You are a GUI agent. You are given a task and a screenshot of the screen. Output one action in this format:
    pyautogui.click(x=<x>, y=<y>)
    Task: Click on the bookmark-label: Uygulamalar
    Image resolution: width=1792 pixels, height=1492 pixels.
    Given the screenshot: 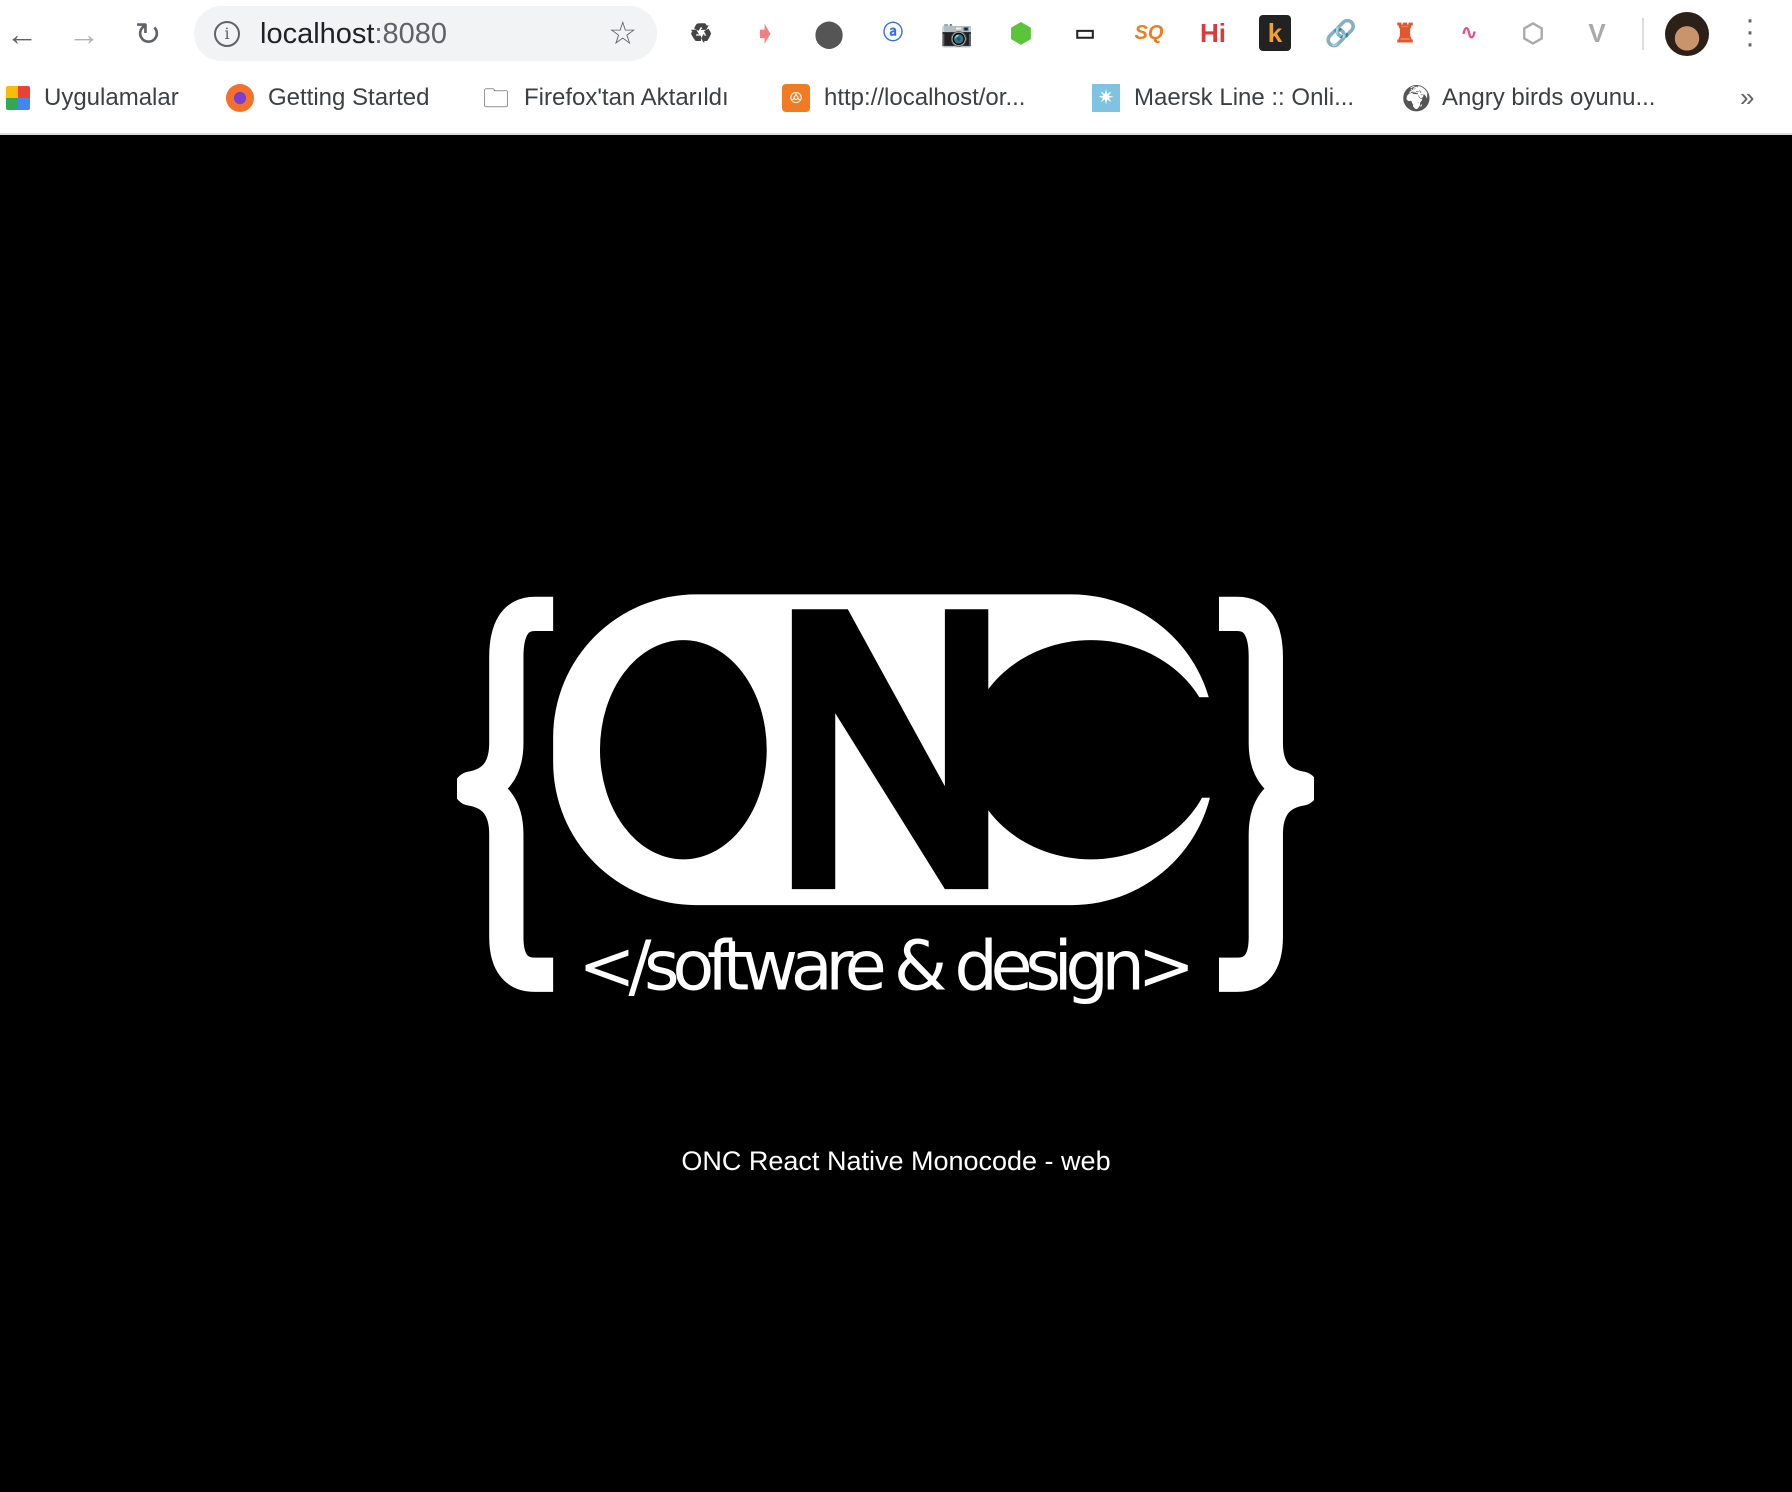 What is the action you would take?
    pyautogui.click(x=111, y=97)
    